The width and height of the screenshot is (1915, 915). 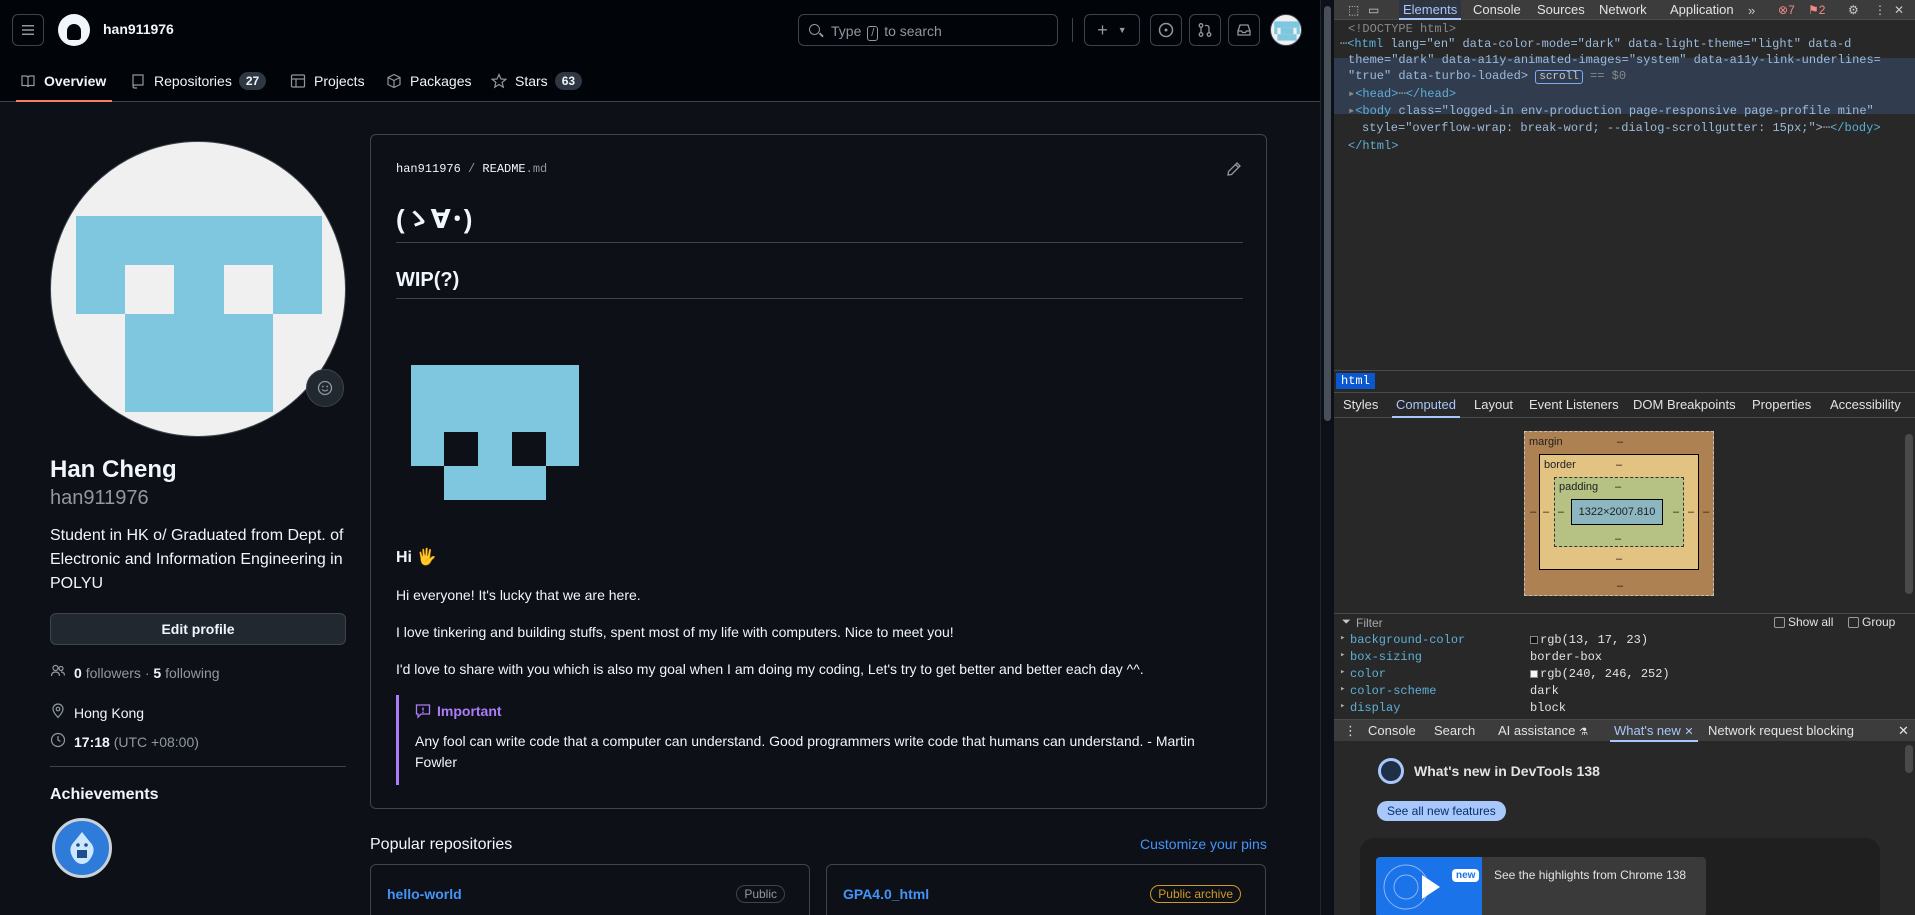 I want to click on inspect-element-icon: ⬚, so click(x=1353, y=10).